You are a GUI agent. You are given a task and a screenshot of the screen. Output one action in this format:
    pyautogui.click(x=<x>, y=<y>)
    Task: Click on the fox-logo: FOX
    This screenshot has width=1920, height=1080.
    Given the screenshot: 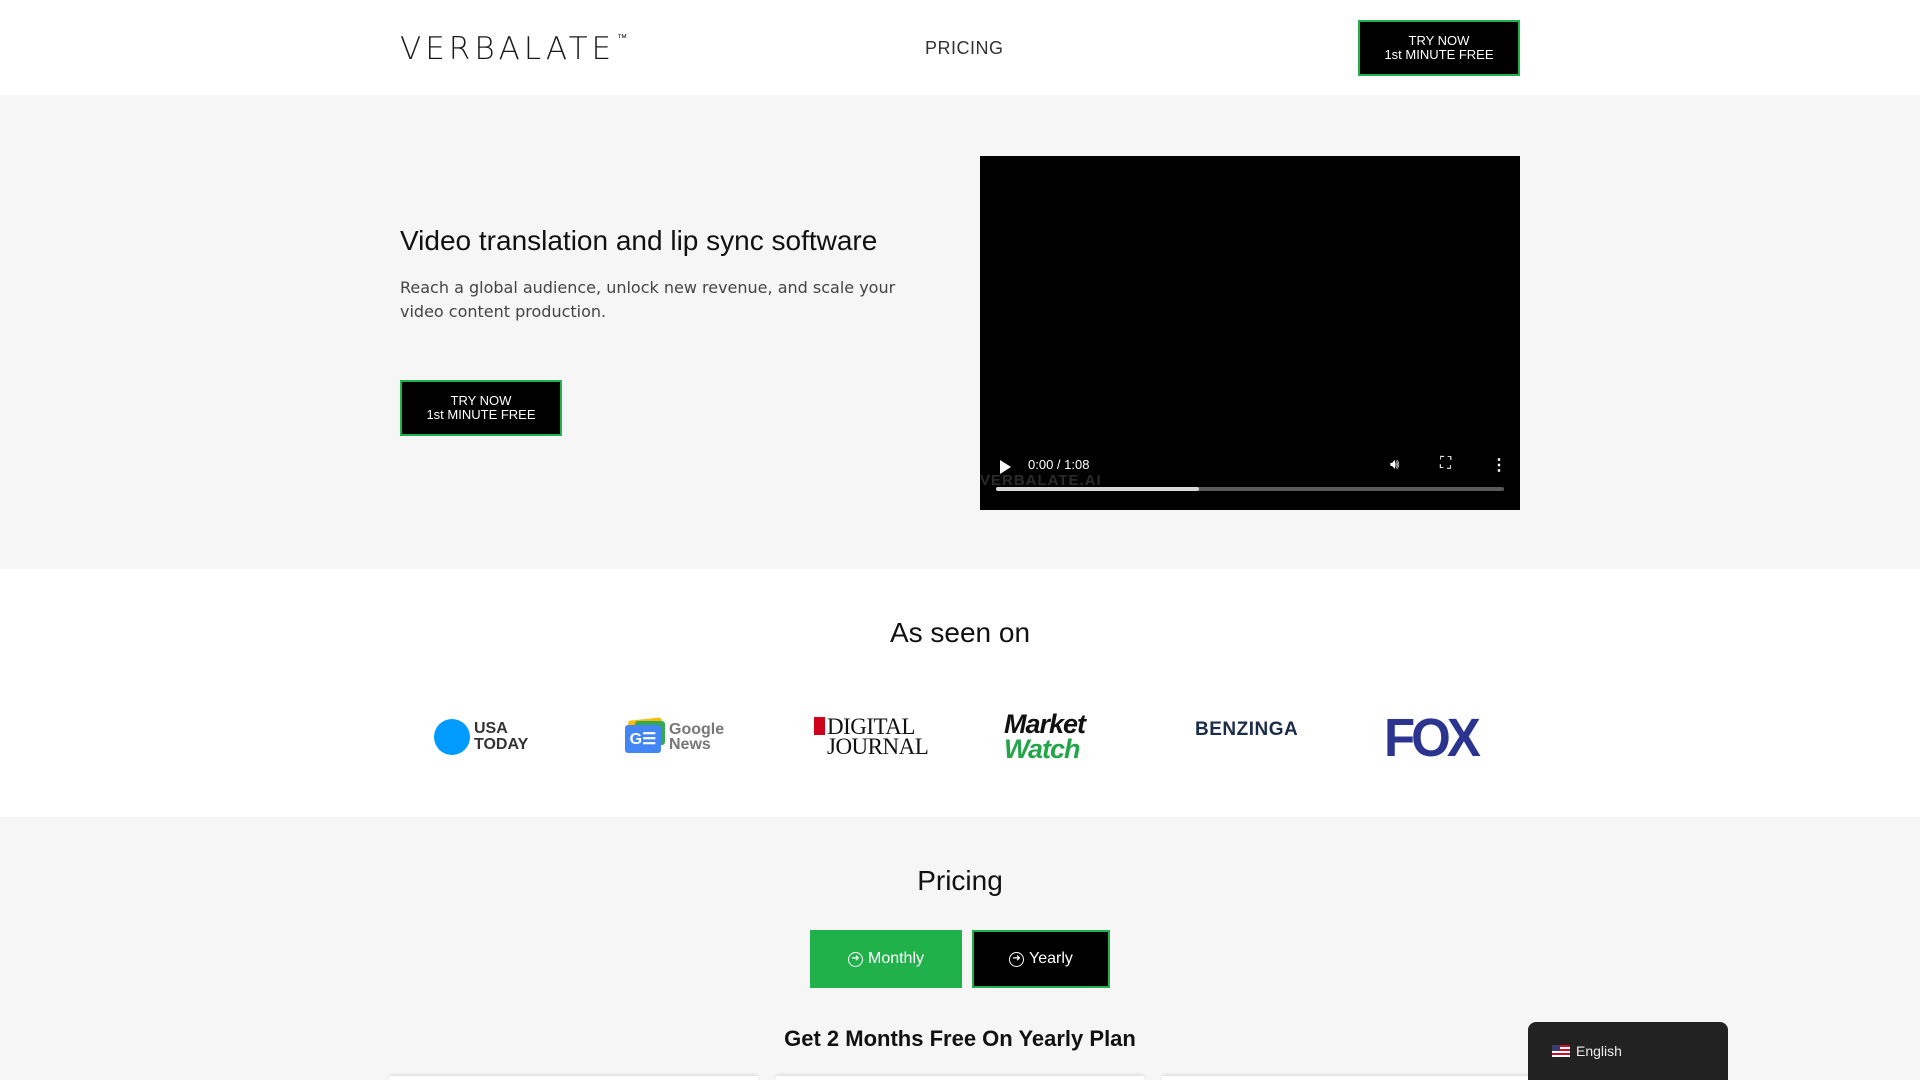 What is the action you would take?
    pyautogui.click(x=1432, y=737)
    